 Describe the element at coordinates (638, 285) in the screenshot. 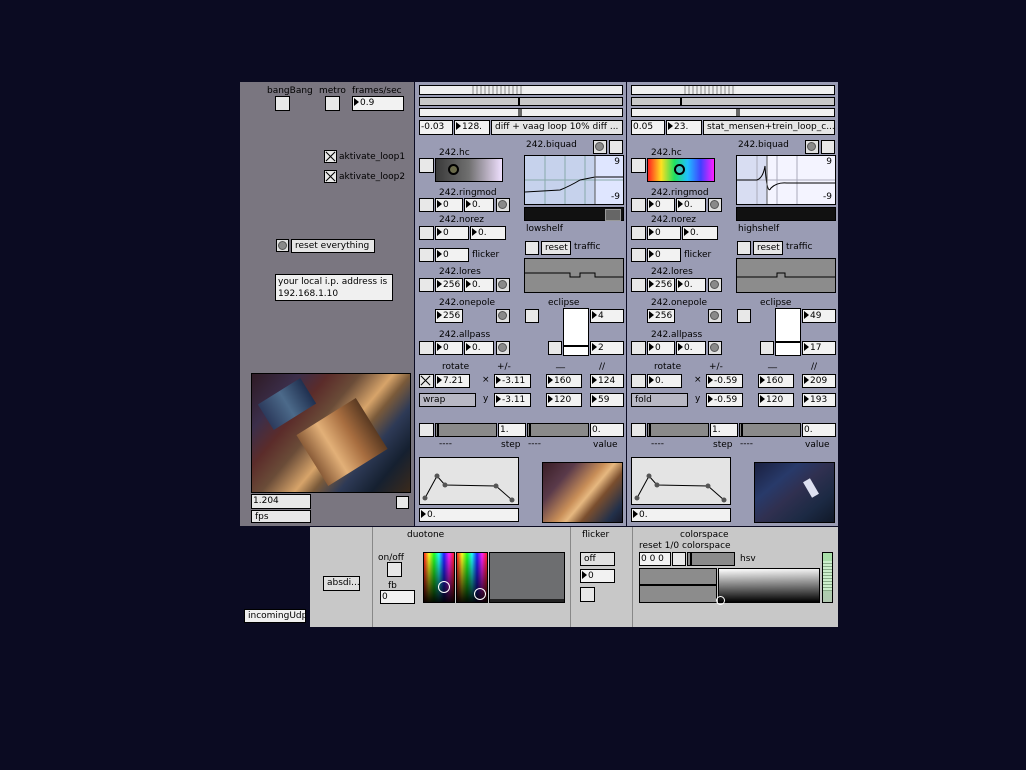

I see `ch2-lores-toggle` at that location.